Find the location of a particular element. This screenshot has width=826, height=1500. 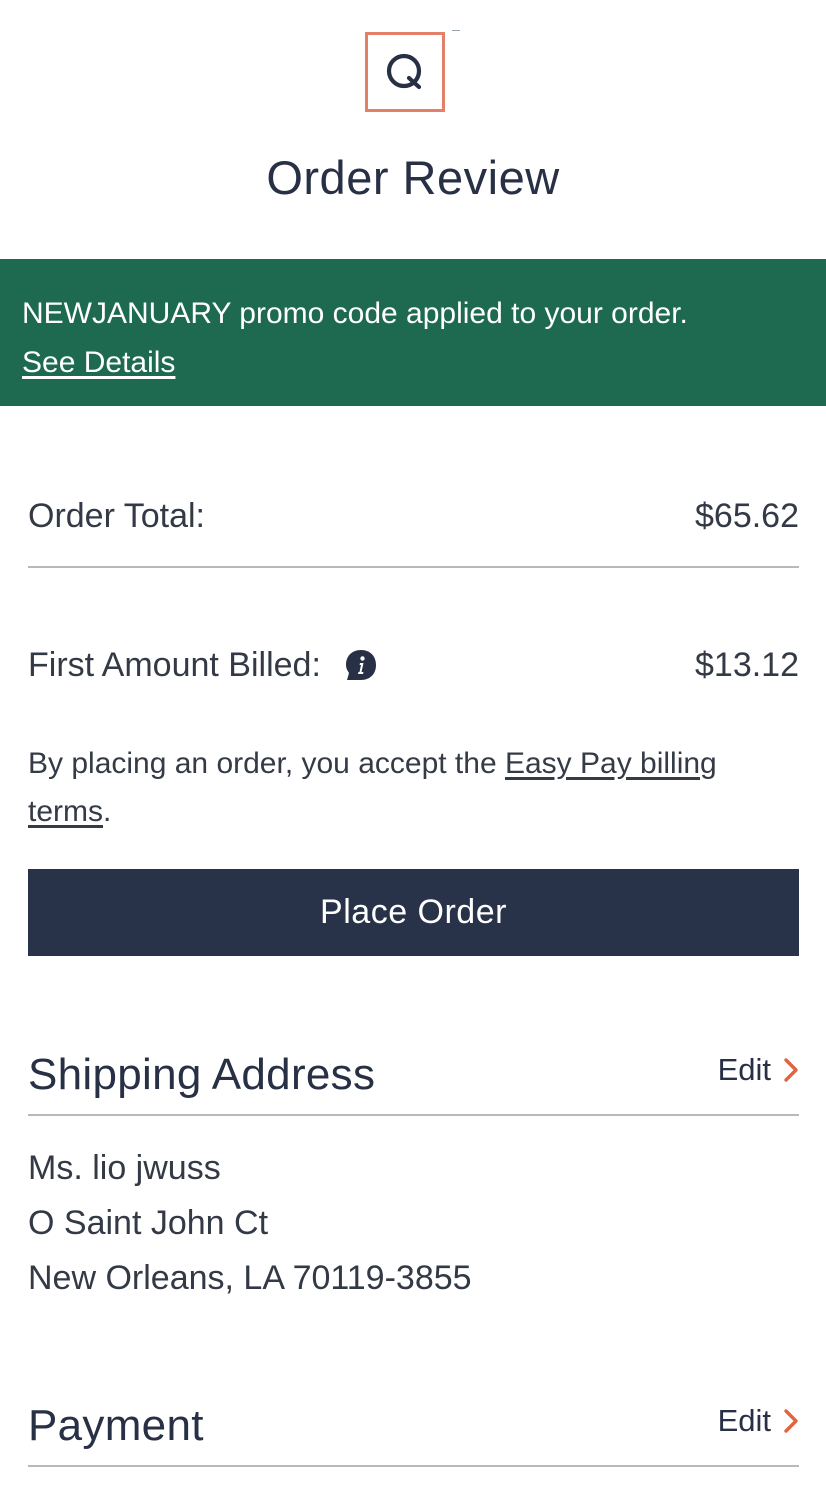

first-amount-billed-label: First Amount Billed: is located at coordinates (174, 664).